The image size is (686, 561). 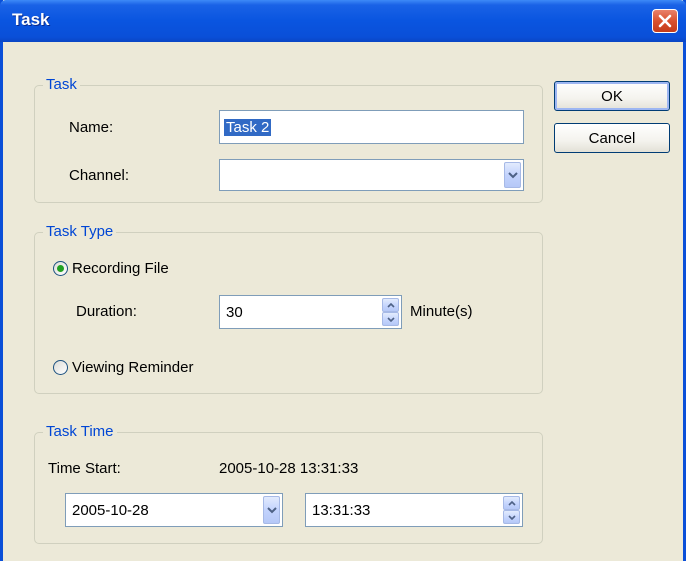 I want to click on duration-stepper: 30, so click(x=310, y=312).